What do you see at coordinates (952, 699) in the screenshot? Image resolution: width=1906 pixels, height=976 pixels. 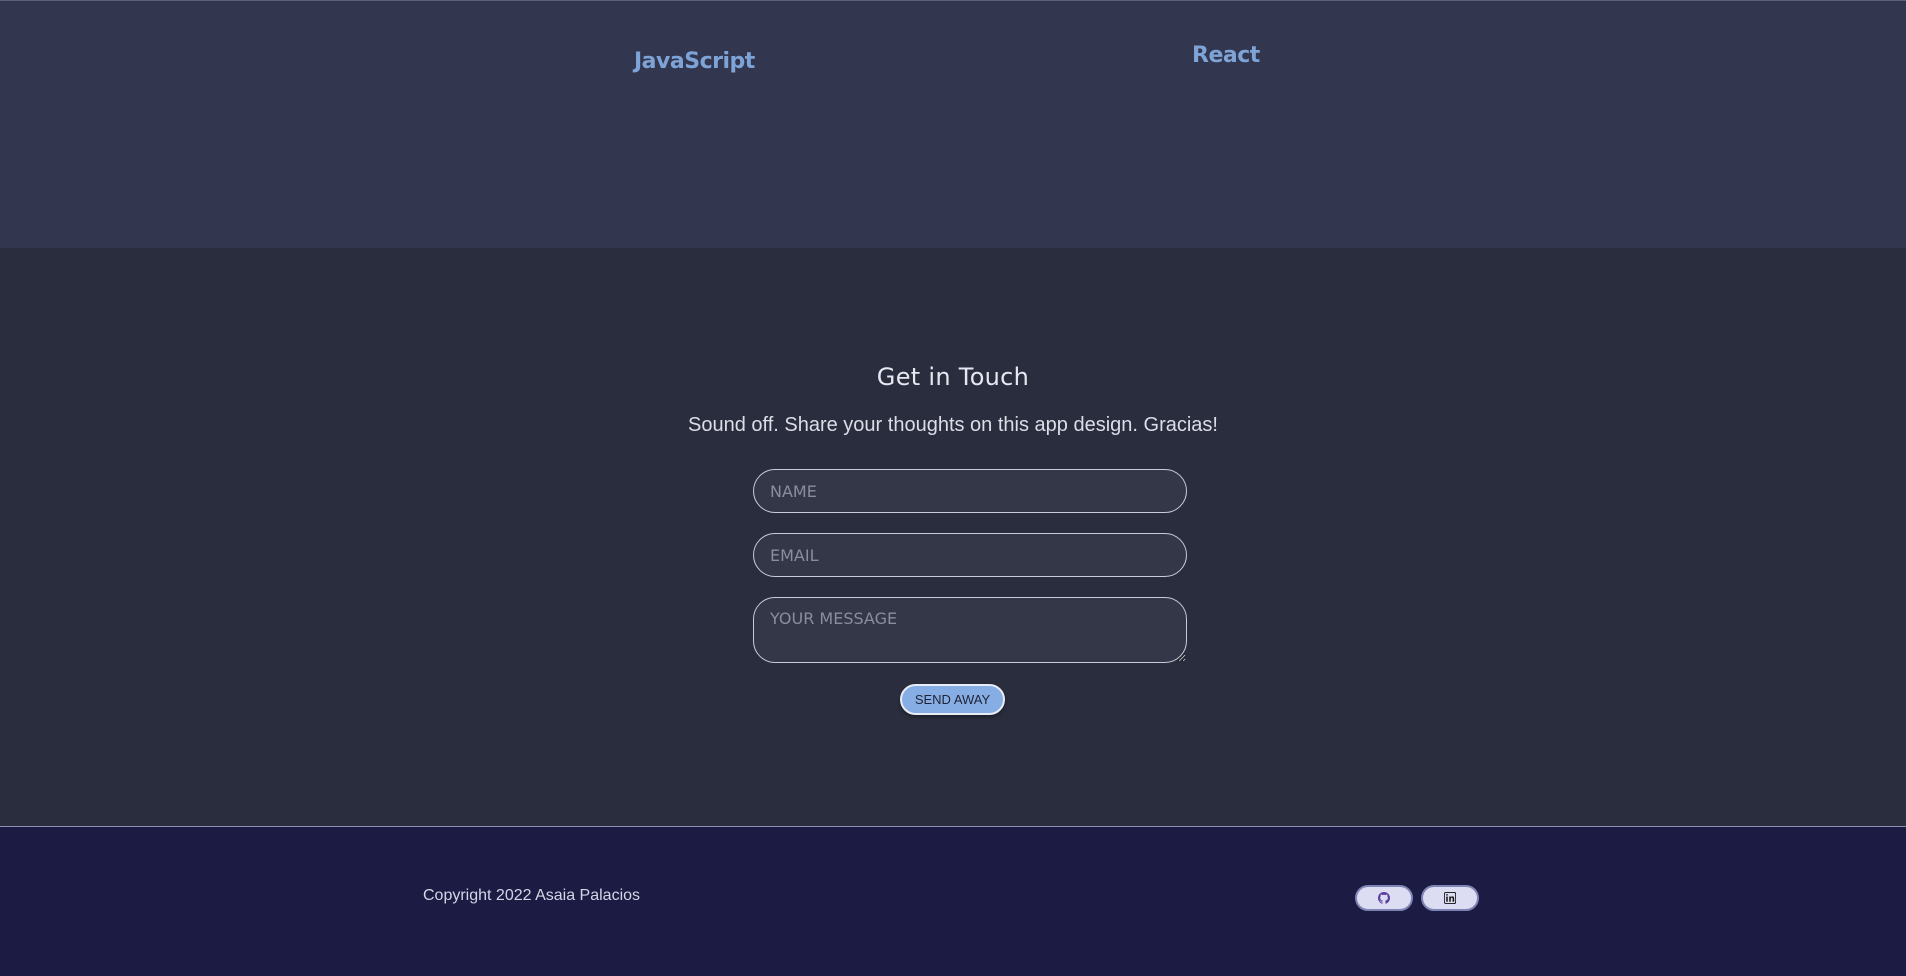 I see `send-away-button: SEND AWAY` at bounding box center [952, 699].